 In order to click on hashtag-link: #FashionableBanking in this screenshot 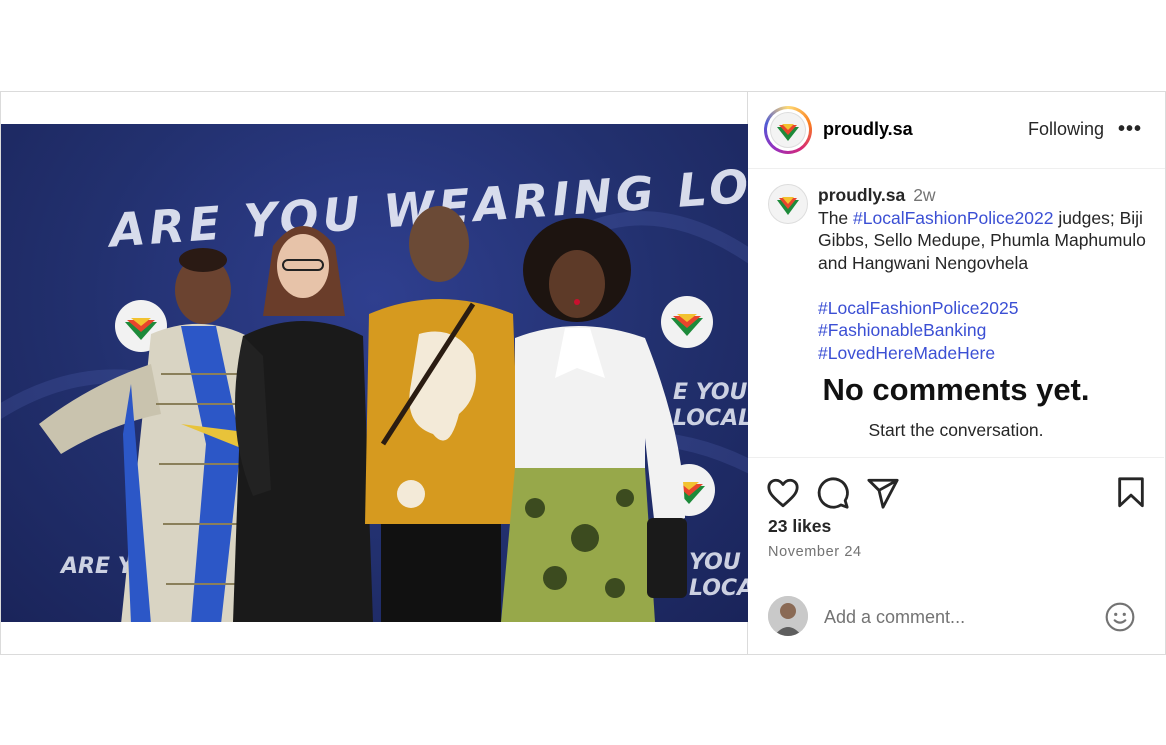, I will do `click(902, 330)`.